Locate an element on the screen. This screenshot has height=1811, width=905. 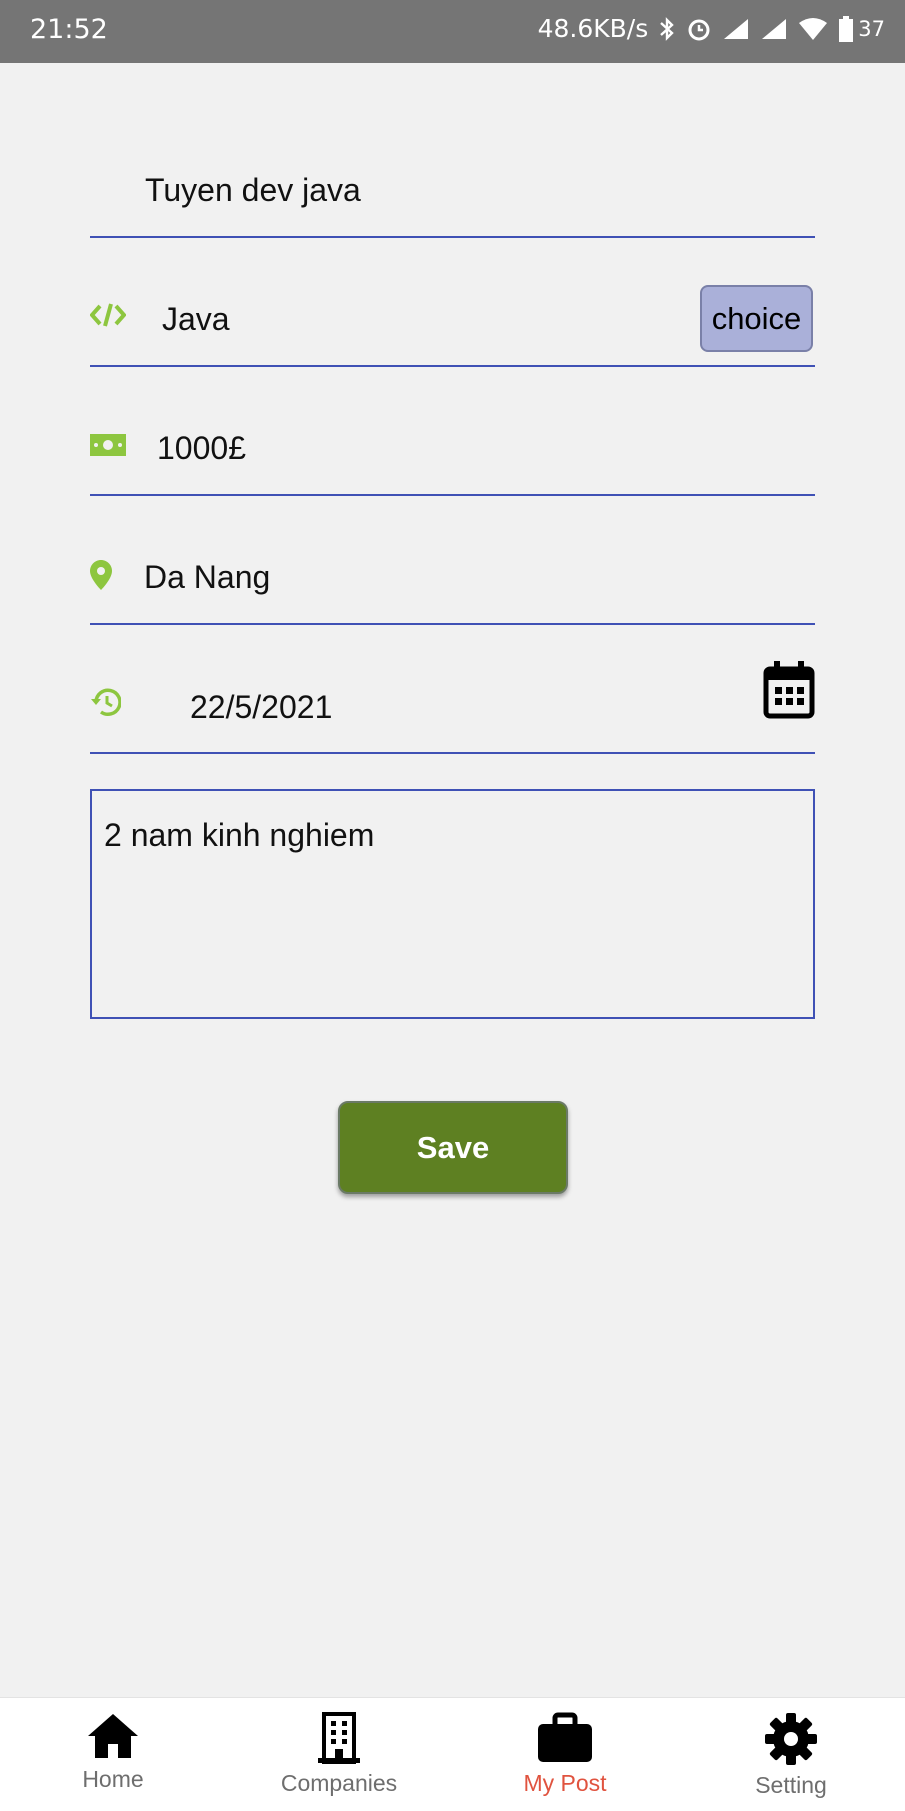
nav-item-home: Home is located at coordinates (113, 1754).